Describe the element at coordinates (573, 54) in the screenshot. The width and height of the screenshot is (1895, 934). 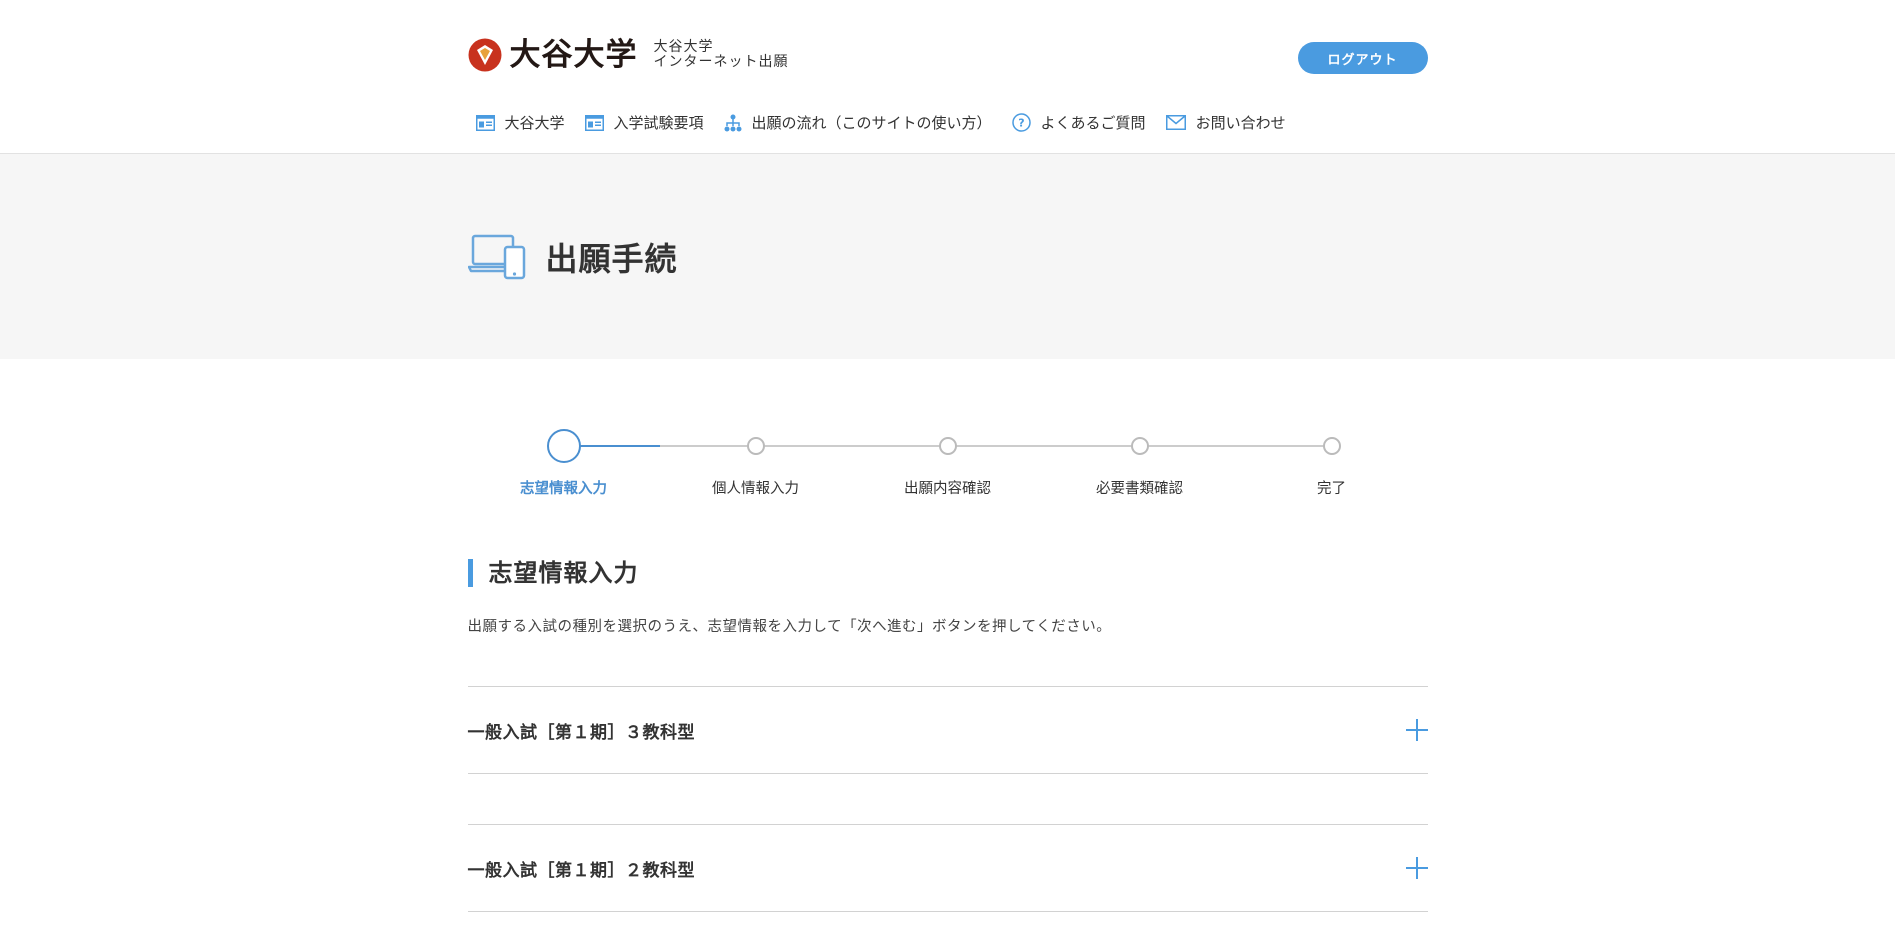
I see `logo-text: 大谷大学` at that location.